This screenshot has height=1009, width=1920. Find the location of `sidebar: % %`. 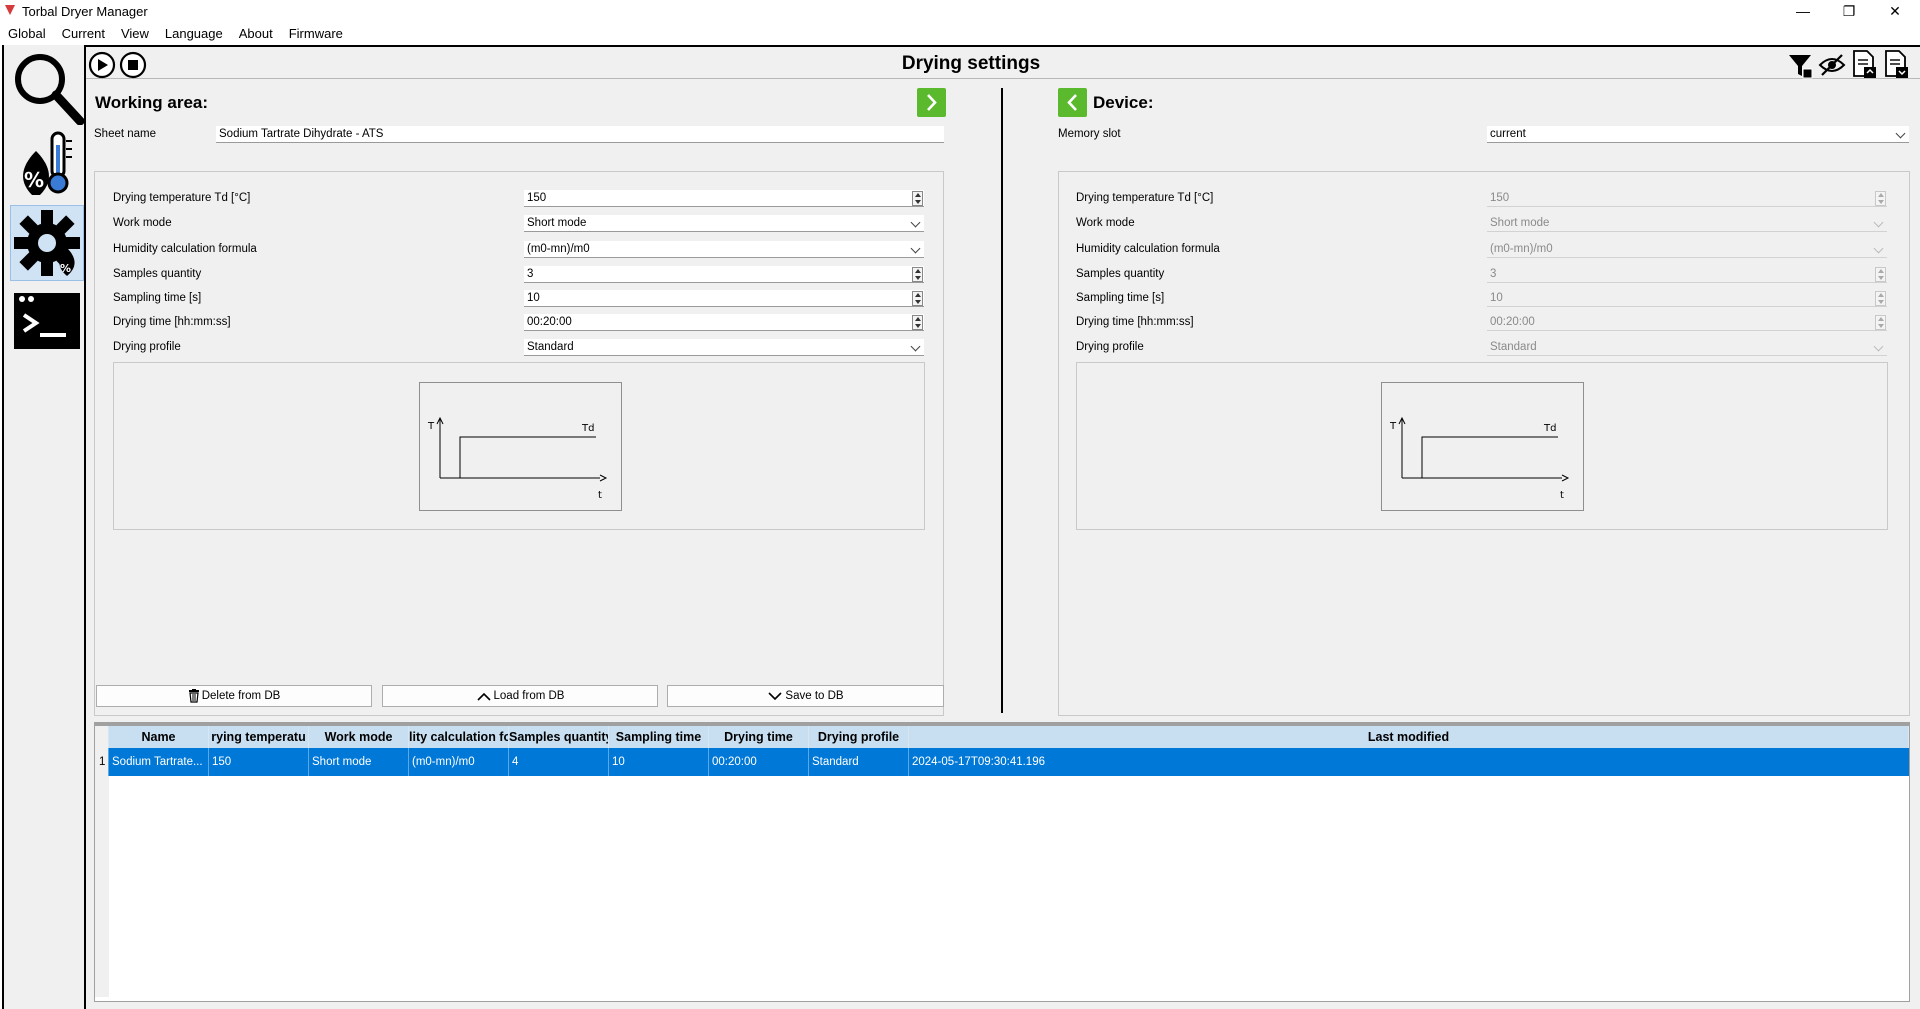

sidebar: % % is located at coordinates (44, 527).